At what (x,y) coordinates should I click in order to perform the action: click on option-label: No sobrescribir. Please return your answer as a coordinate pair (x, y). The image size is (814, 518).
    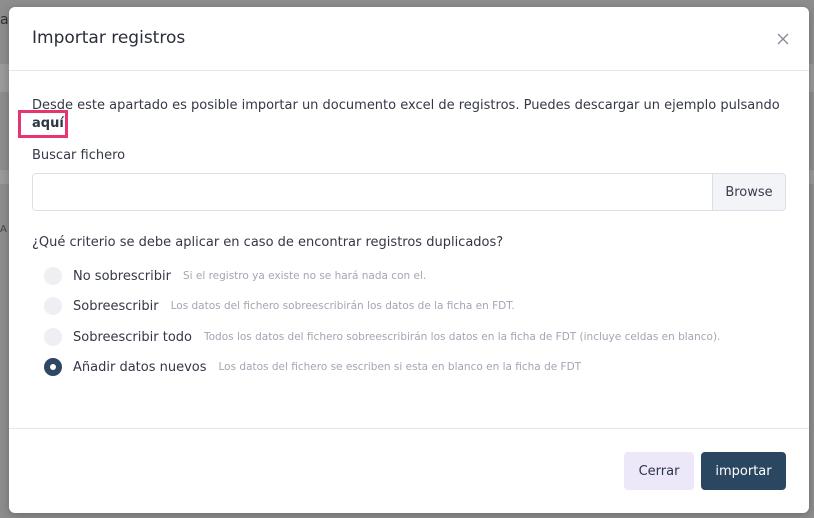
    Looking at the image, I should click on (122, 276).